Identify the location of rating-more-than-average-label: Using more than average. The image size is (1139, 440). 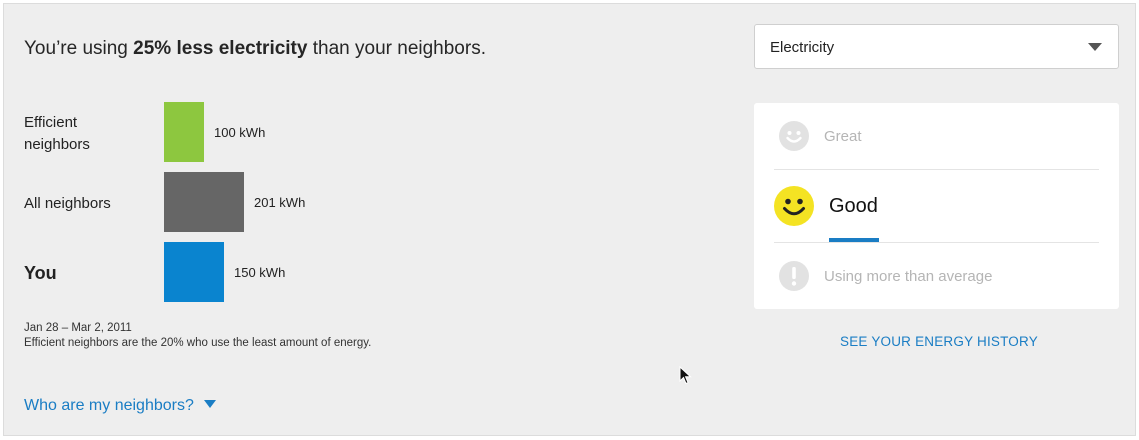
(908, 276).